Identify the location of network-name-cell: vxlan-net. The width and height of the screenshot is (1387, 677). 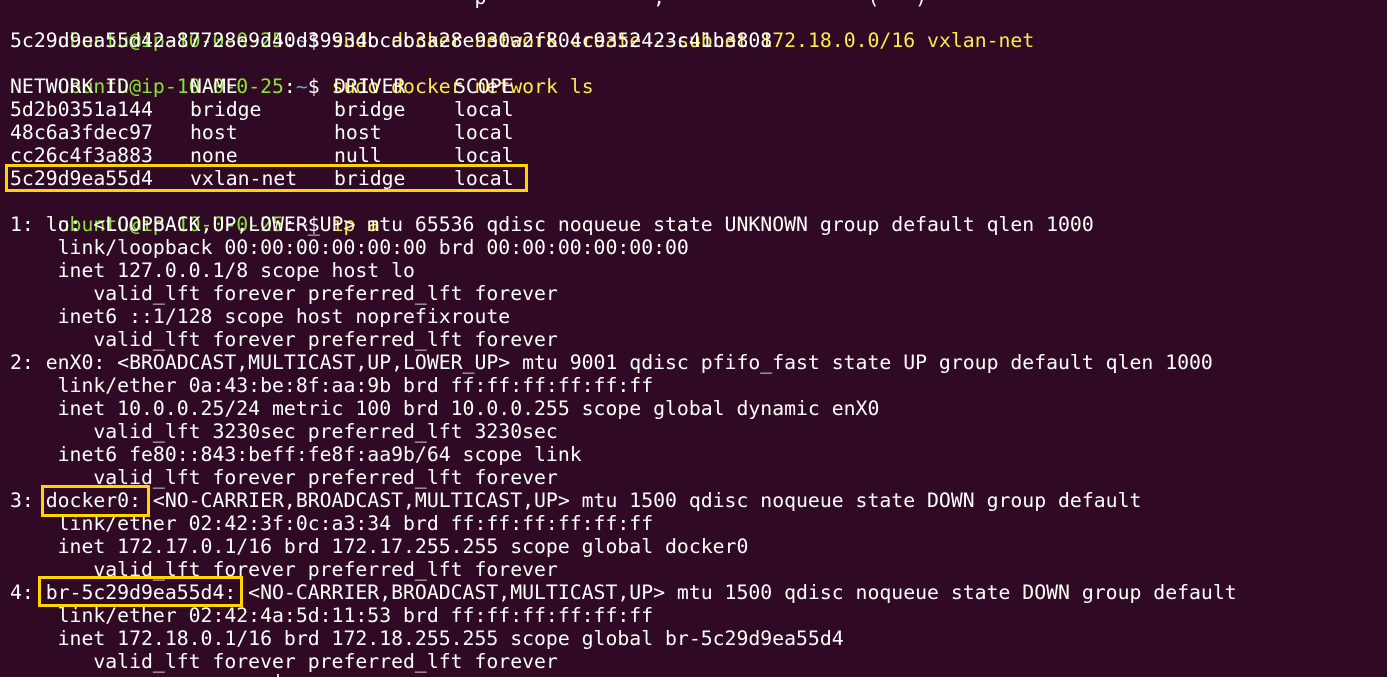
(244, 178).